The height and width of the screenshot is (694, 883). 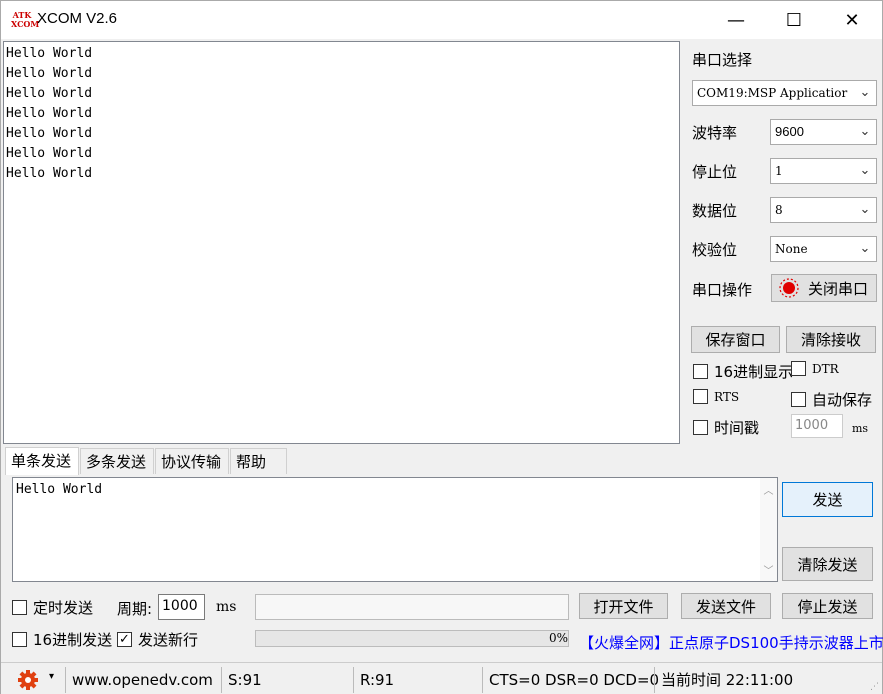 I want to click on port-select-value: COM19:MSP Applicatior, so click(x=772, y=93).